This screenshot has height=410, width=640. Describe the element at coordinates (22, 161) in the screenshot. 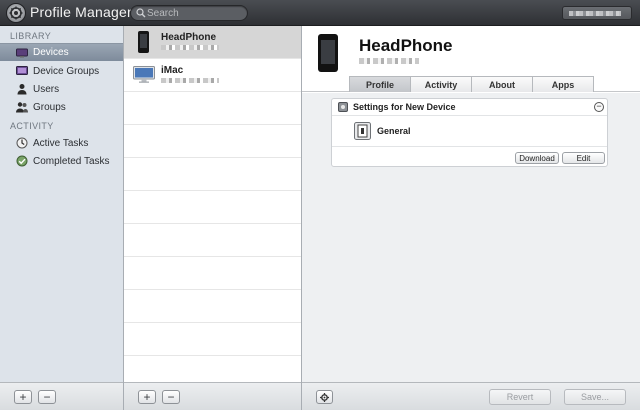

I see `completed-tasks-icon` at that location.